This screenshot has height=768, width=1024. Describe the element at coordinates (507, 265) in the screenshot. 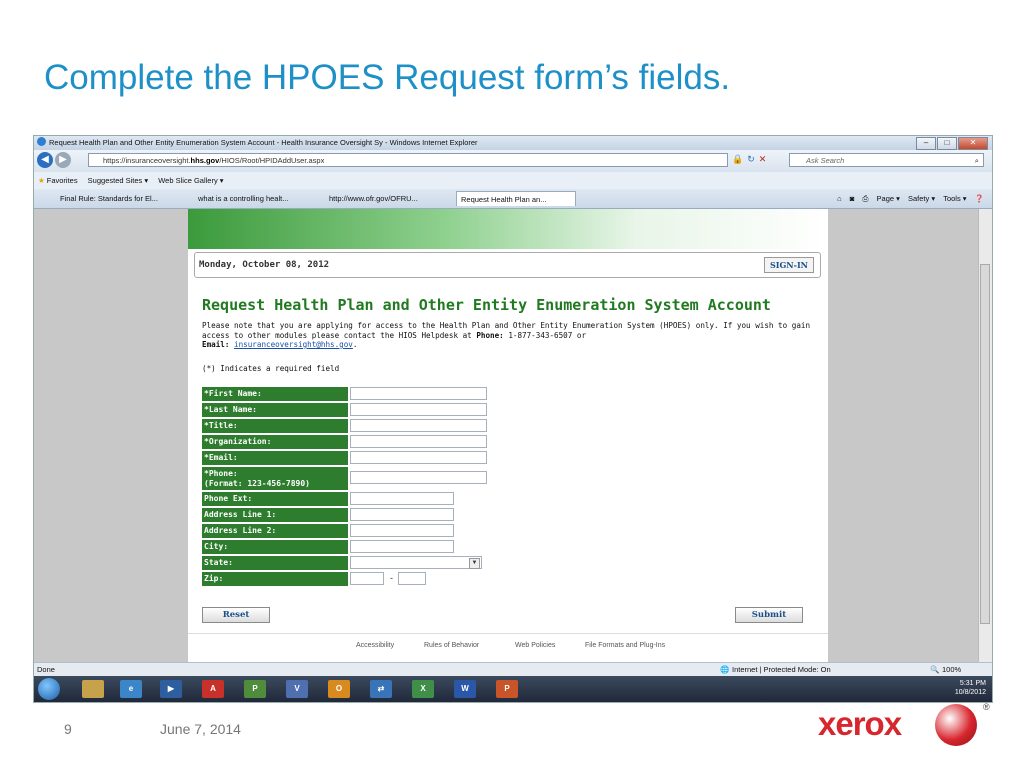

I see `date-bar: Monday, October 08, 2012 SIGN-IN` at that location.